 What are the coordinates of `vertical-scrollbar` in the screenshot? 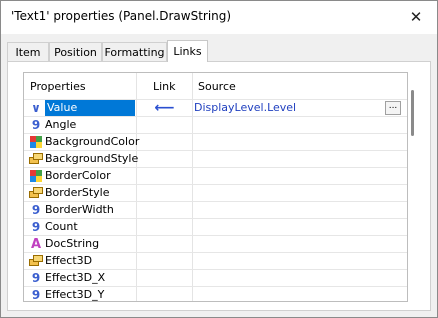 It's located at (413, 187).